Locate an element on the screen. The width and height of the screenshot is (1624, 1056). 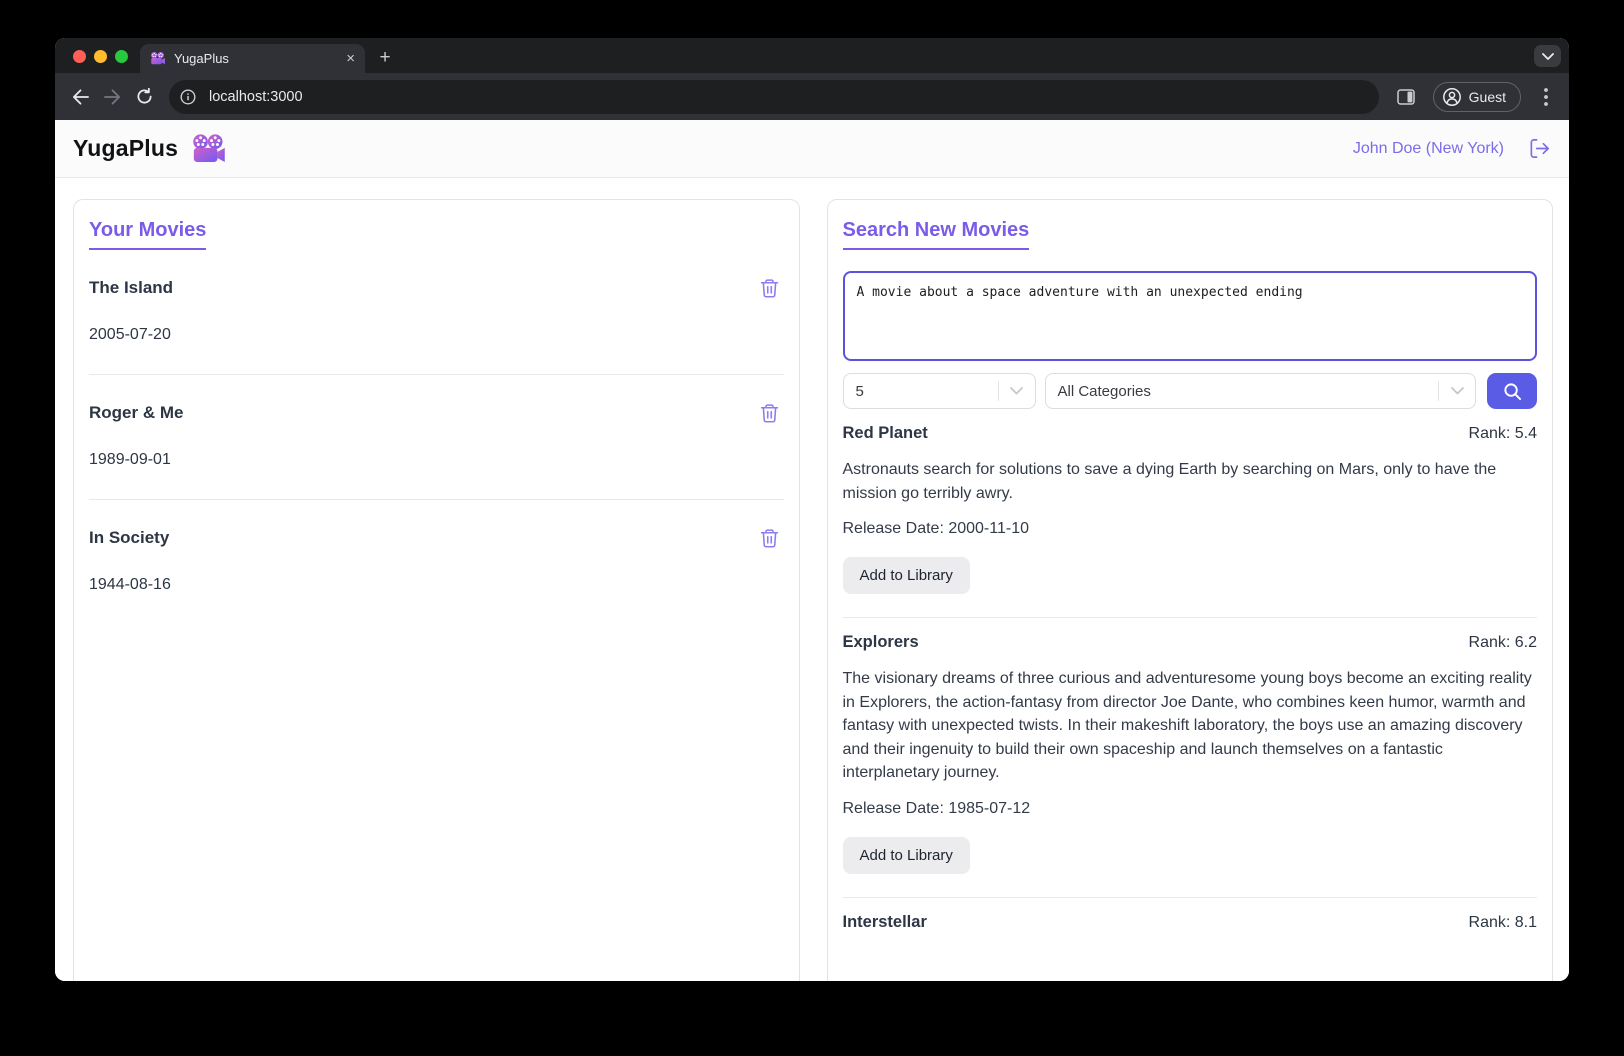
user-profile-link: John Doe (New York) is located at coordinates (1428, 149).